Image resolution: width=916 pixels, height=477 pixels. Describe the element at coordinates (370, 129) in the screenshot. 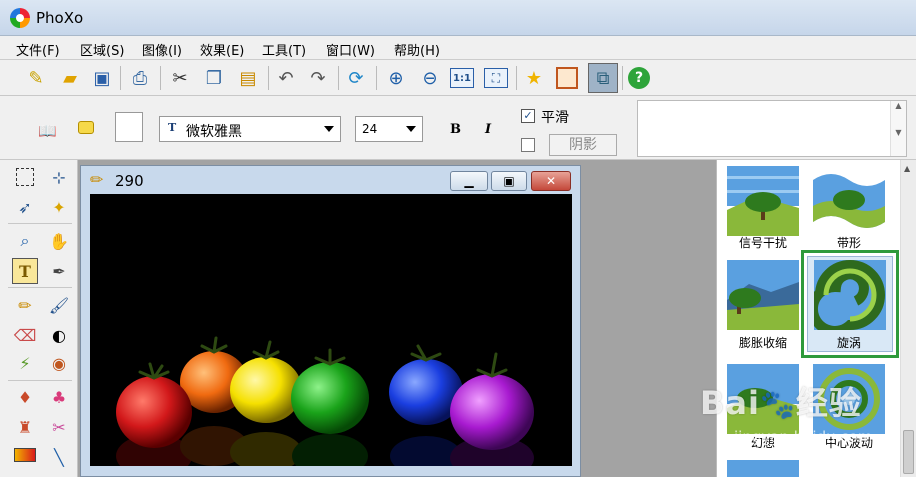

I see `font-size-value: 24` at that location.